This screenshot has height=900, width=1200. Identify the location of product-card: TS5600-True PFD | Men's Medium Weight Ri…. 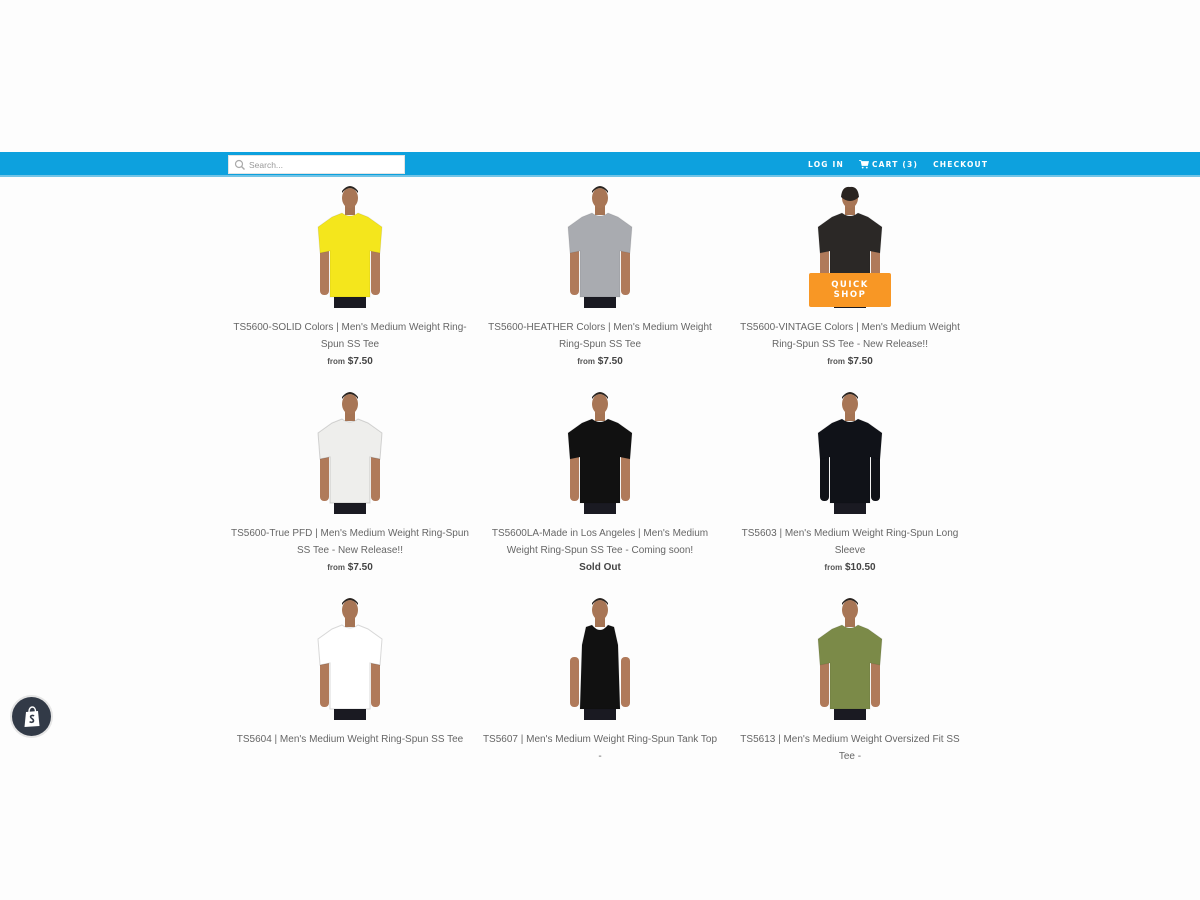
(350, 487).